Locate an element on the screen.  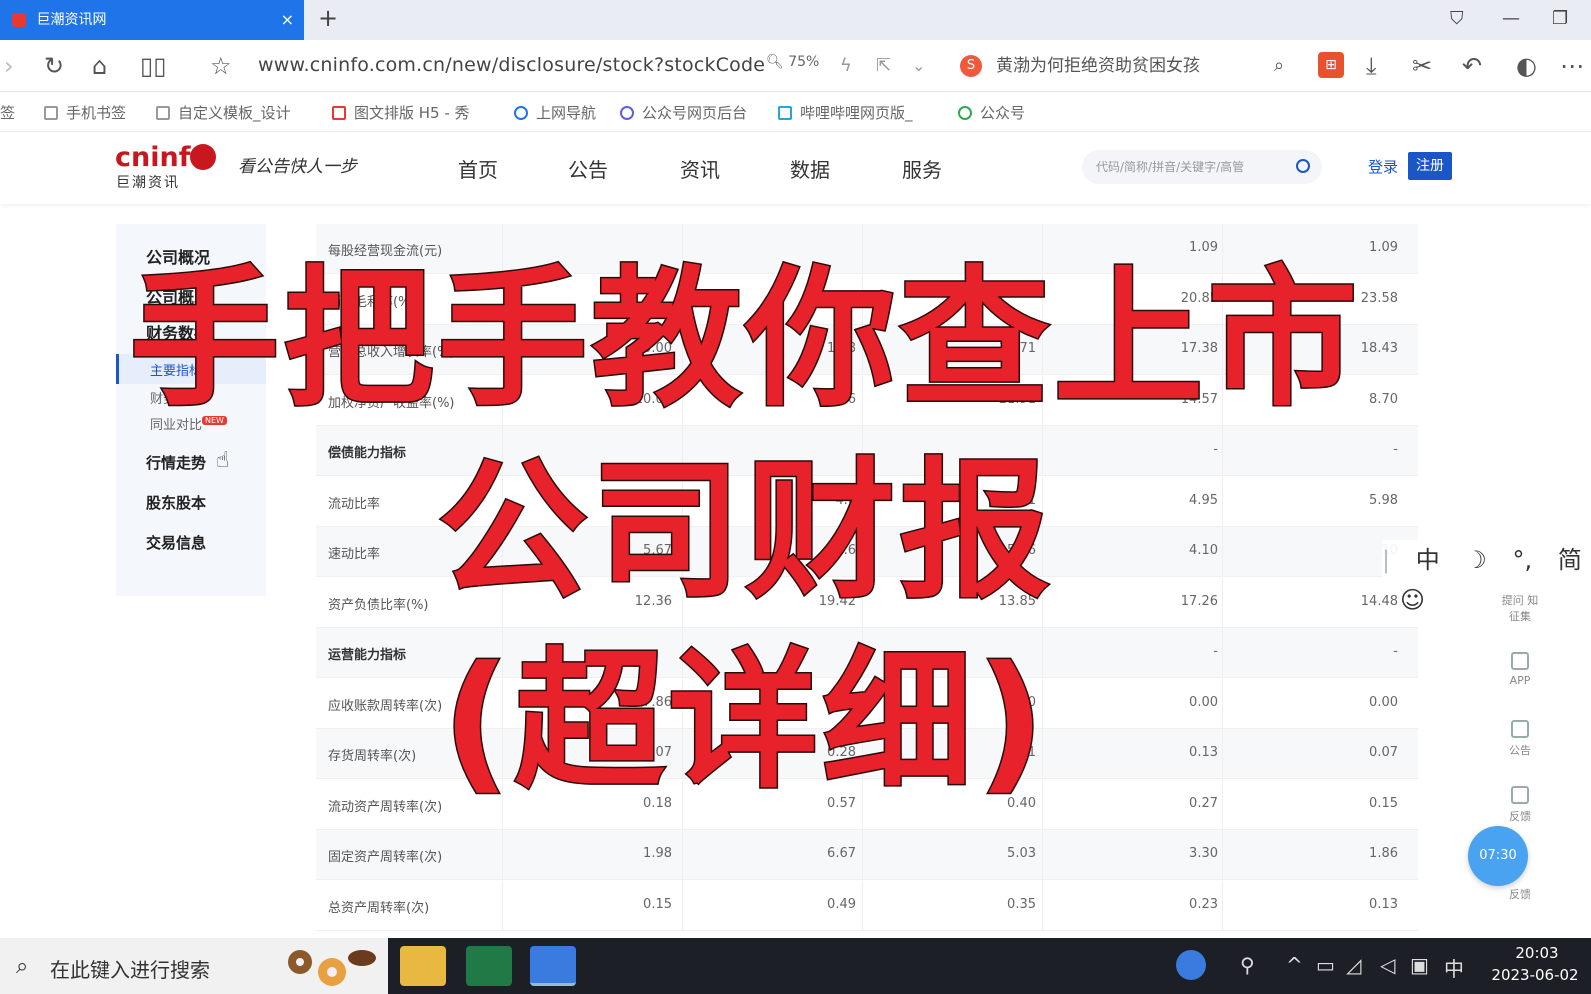
browser-tab-bar: 巨潮资讯网 × + ⛉ — ❐ is located at coordinates (795, 20).